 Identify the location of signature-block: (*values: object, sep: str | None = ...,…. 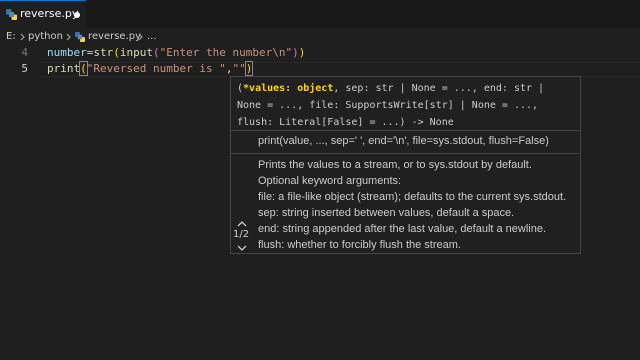
(405, 104).